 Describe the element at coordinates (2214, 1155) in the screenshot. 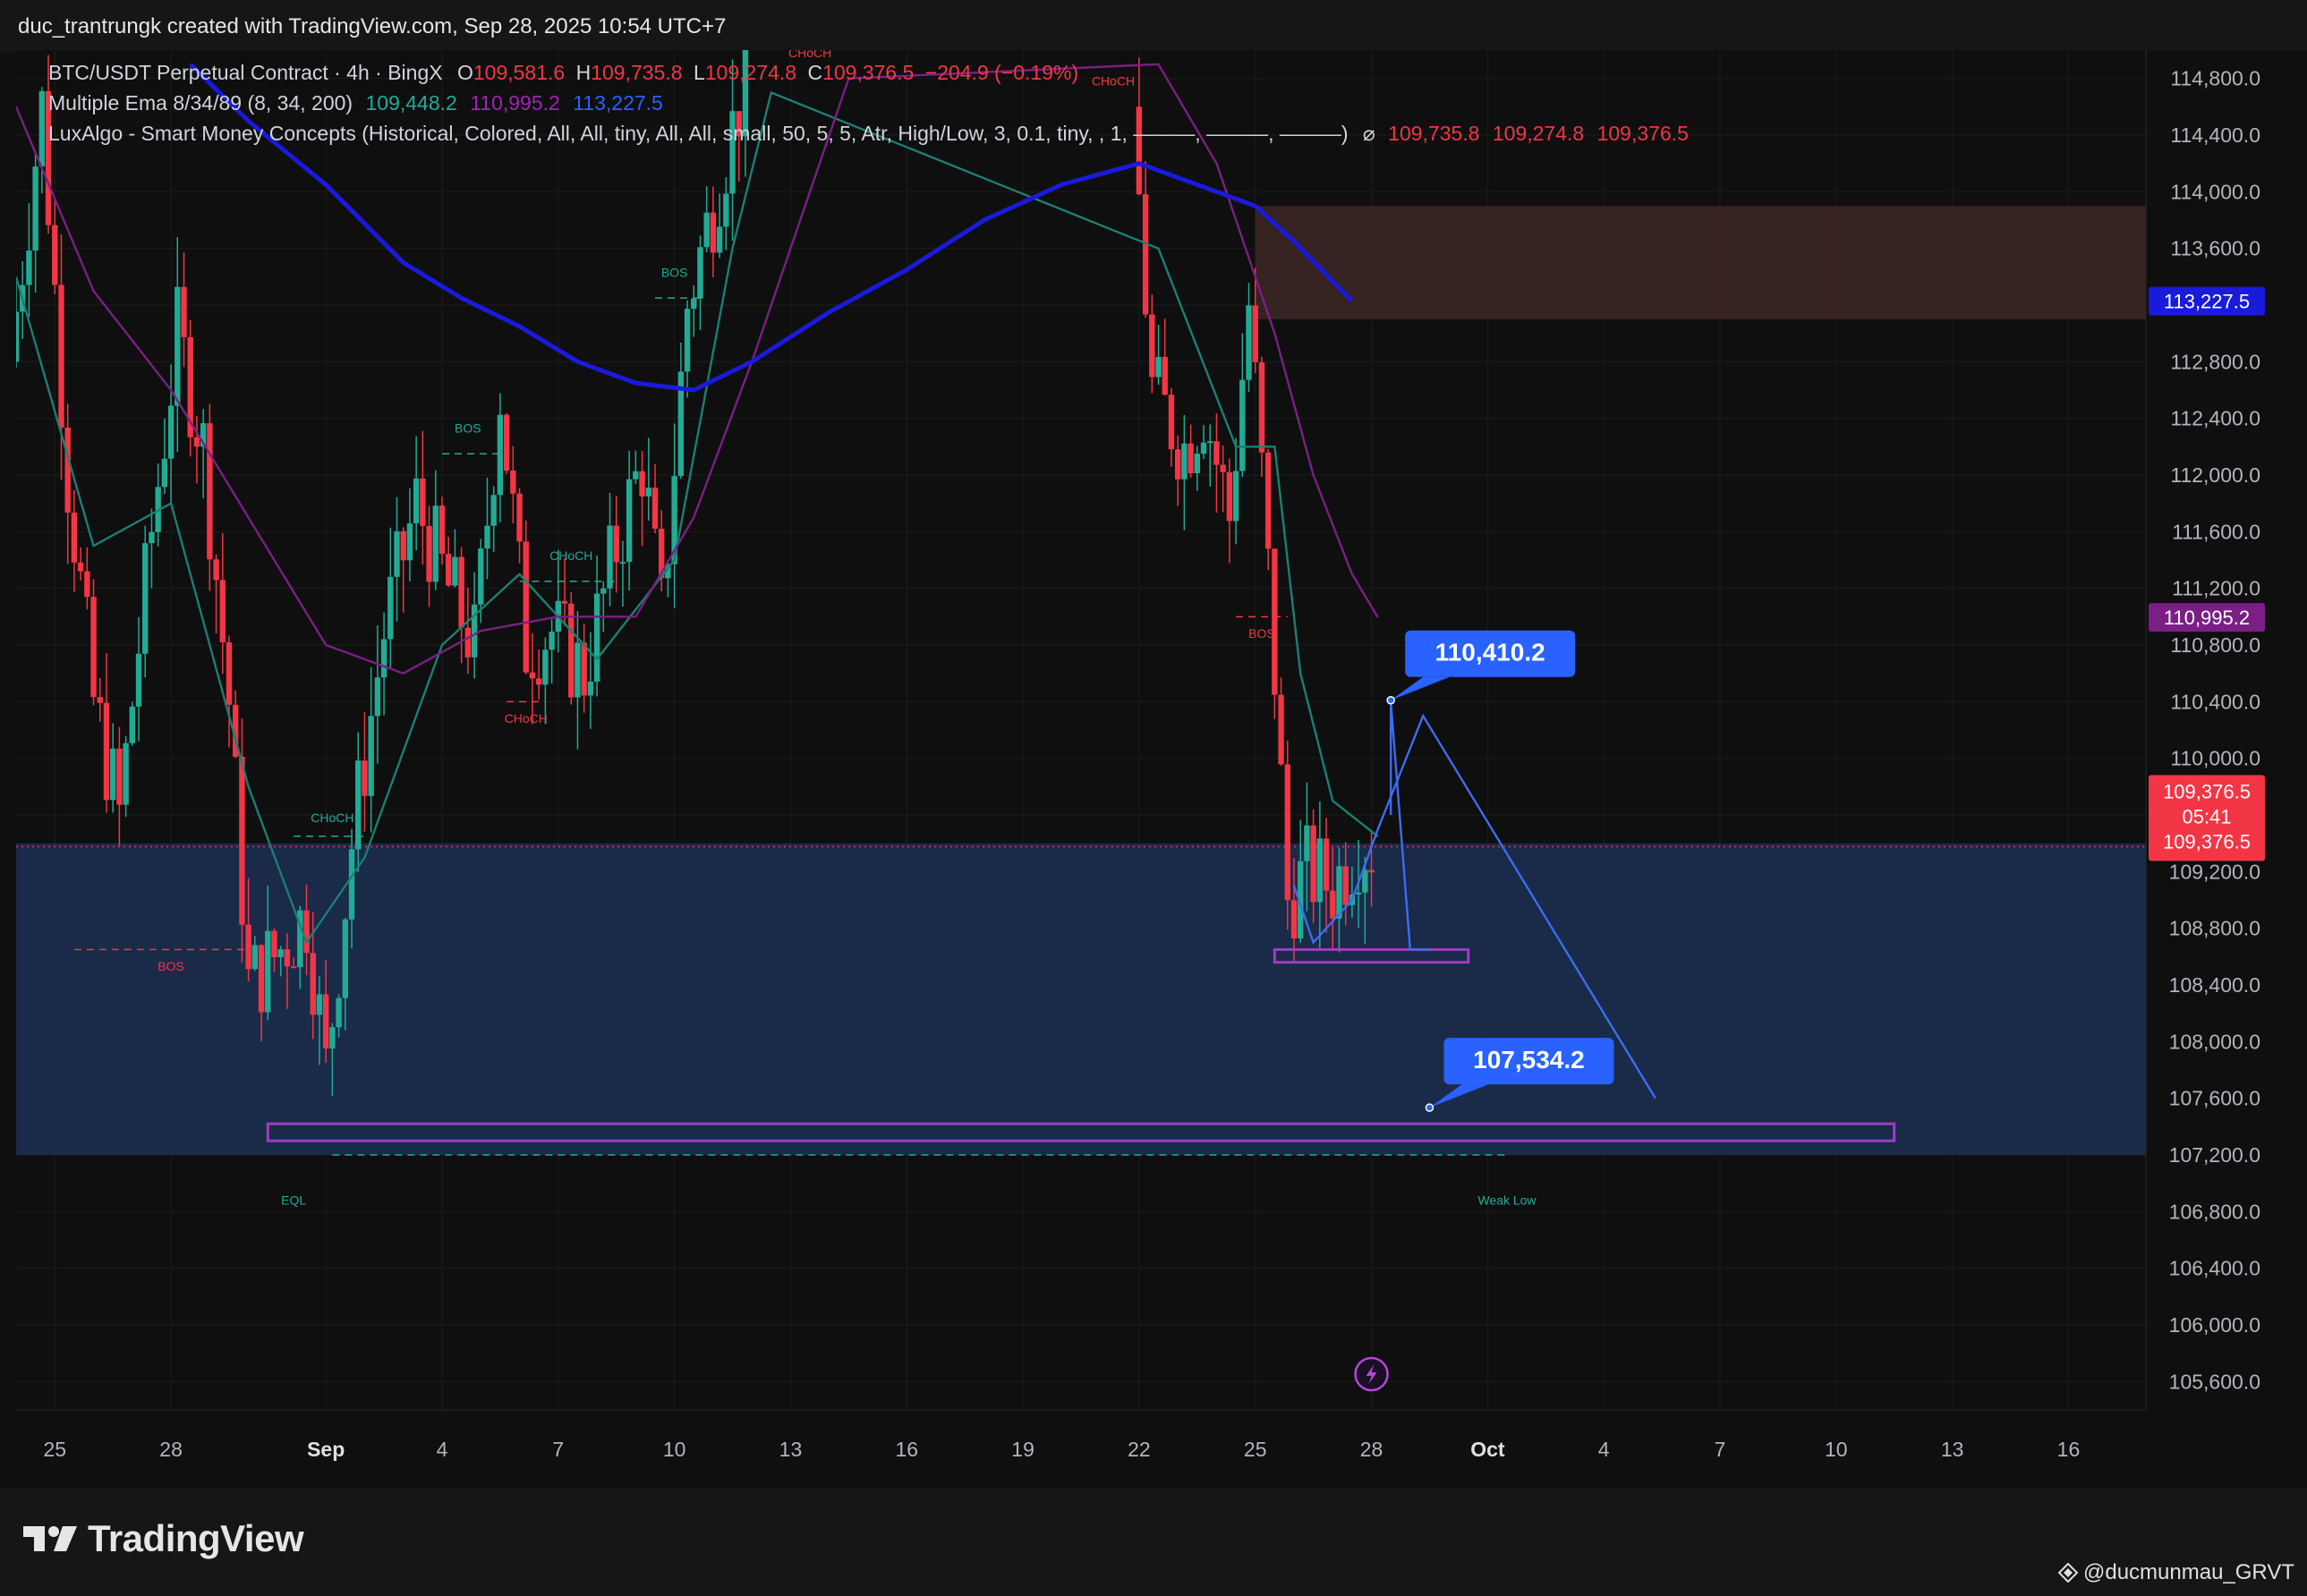

I see `price-tick-label: 107,200.0` at that location.